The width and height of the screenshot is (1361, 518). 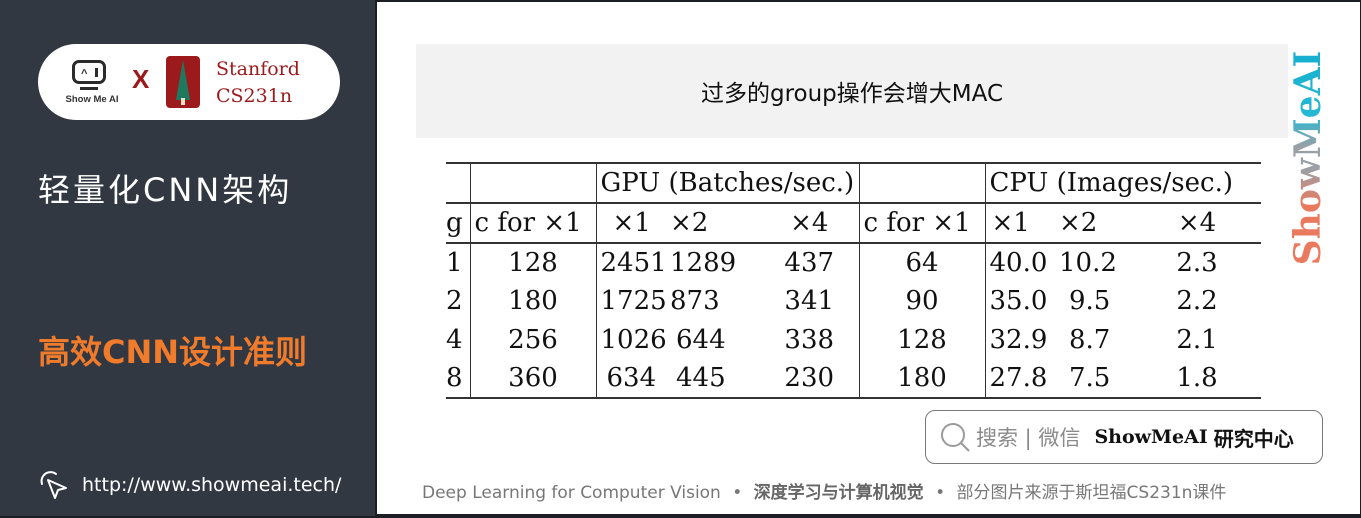 I want to click on banner-title: 过多的group操作会增大MAC, so click(x=852, y=94).